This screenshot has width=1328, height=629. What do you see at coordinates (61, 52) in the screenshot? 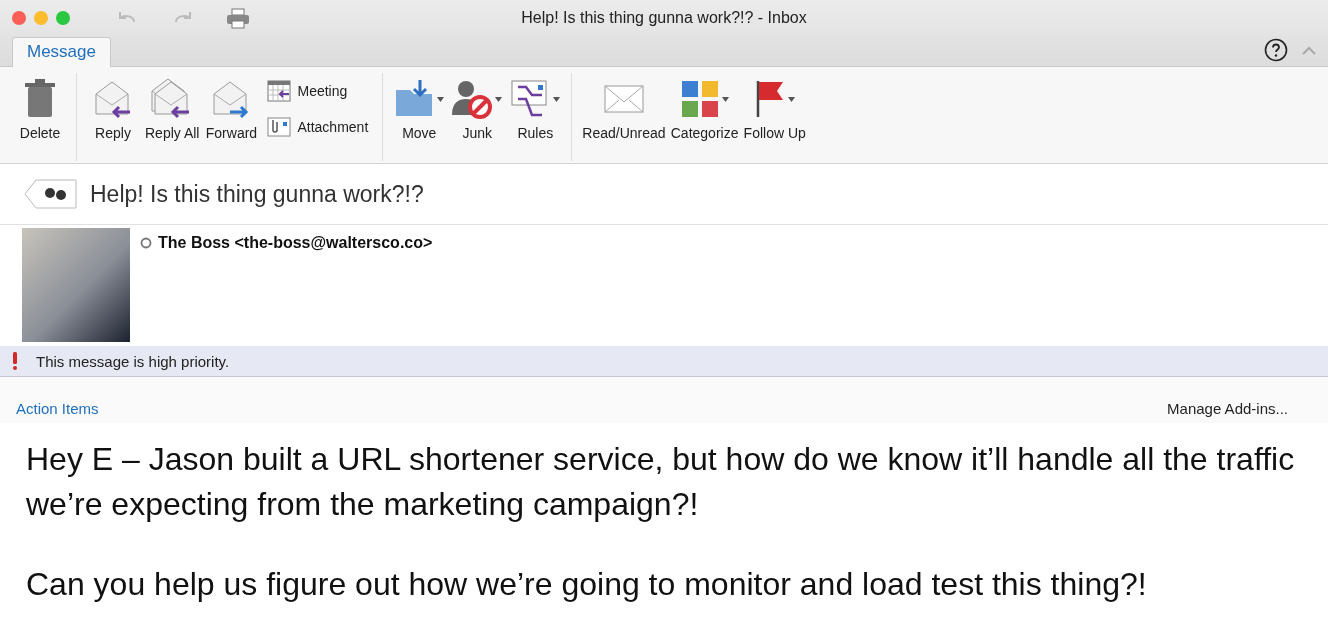
I see `ribbon-tab: Message` at bounding box center [61, 52].